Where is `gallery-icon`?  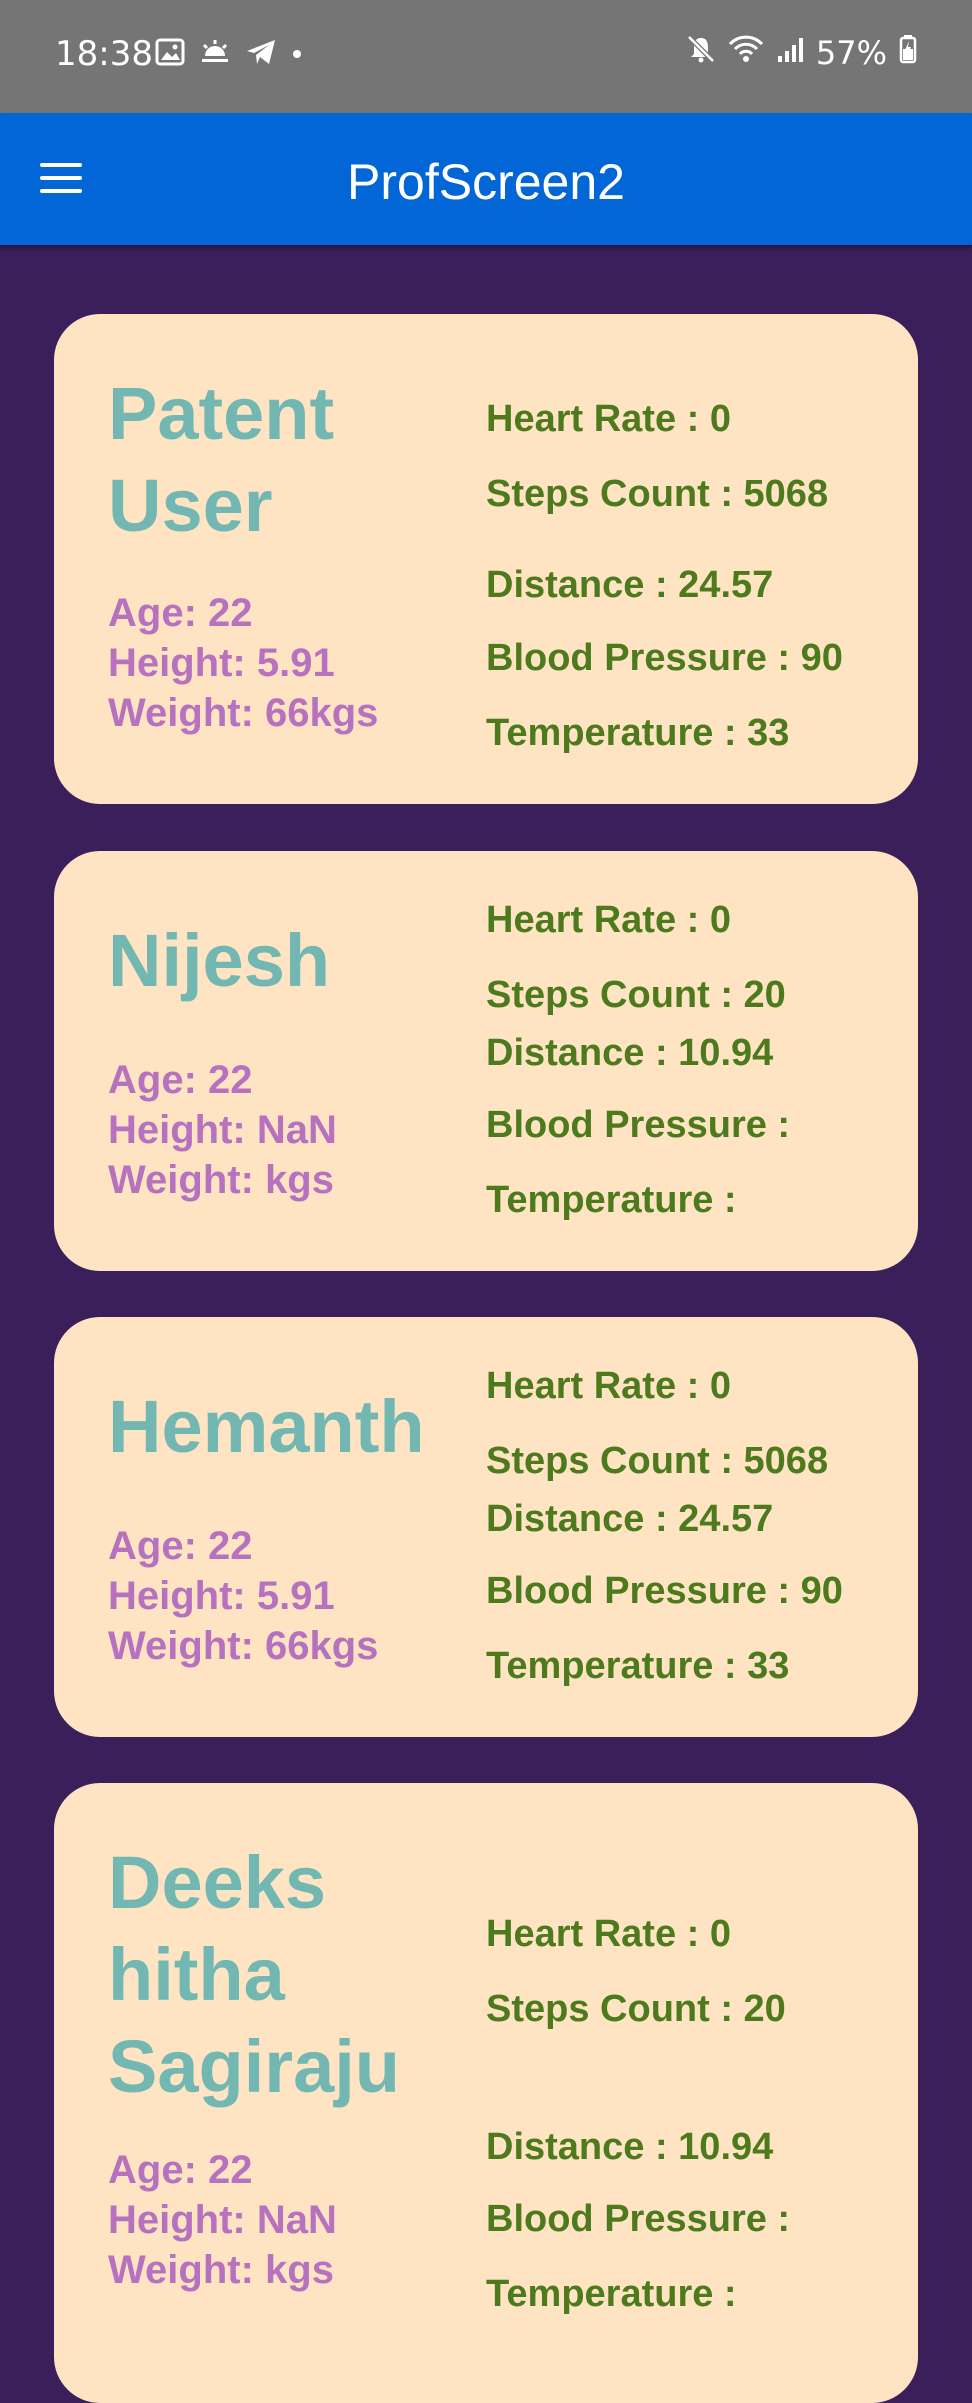 gallery-icon is located at coordinates (170, 54).